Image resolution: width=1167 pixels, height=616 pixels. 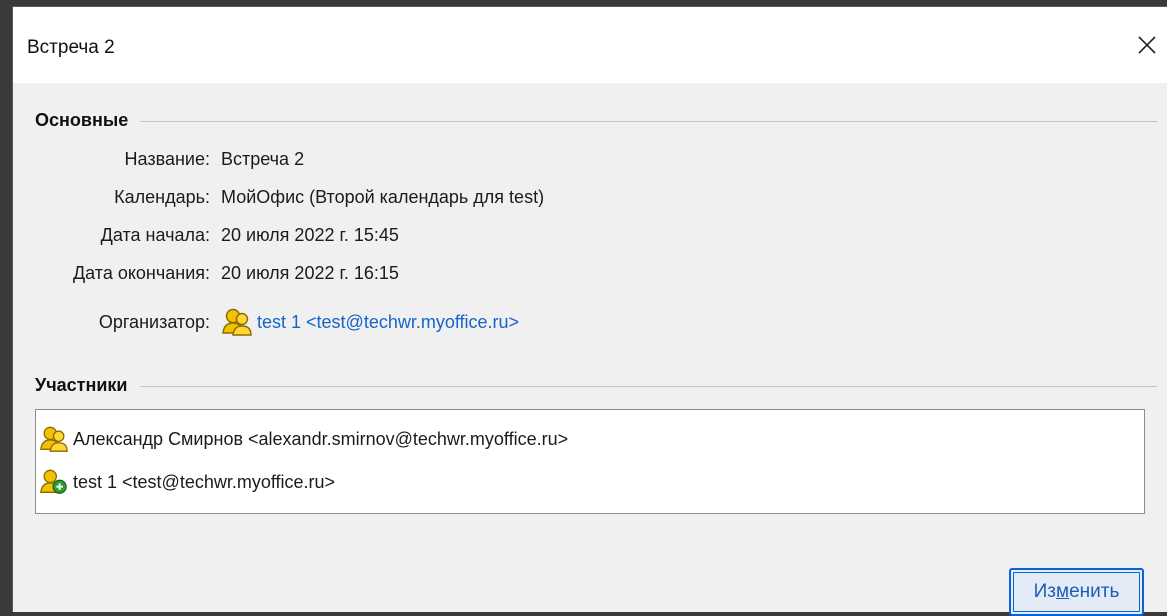 What do you see at coordinates (590, 45) in the screenshot?
I see `title-bar: Встреча 2` at bounding box center [590, 45].